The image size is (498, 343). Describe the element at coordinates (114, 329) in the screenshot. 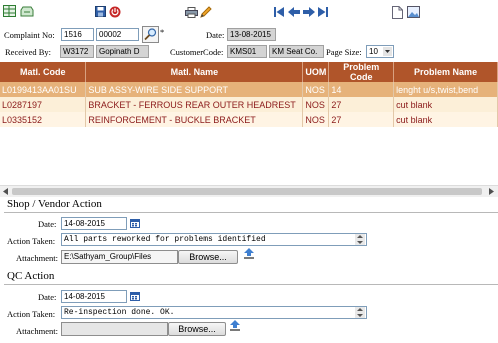

I see `qc-attachment-field` at that location.